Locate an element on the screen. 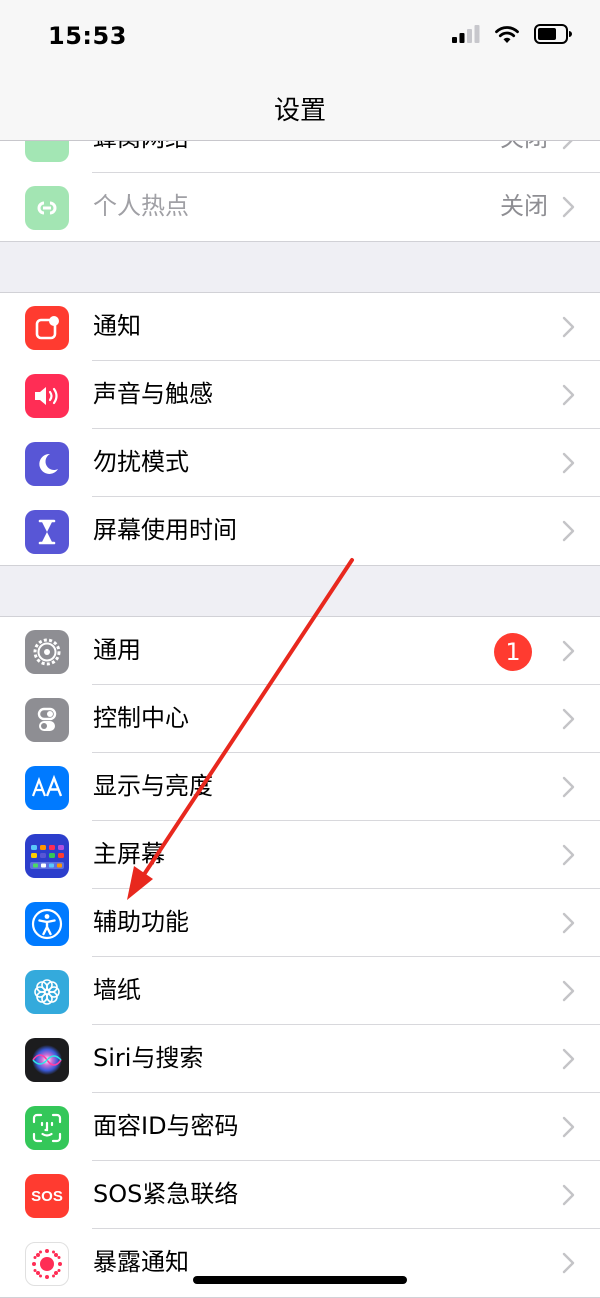 The width and height of the screenshot is (600, 1298). navigation-bar: 设置 is located at coordinates (300, 110).